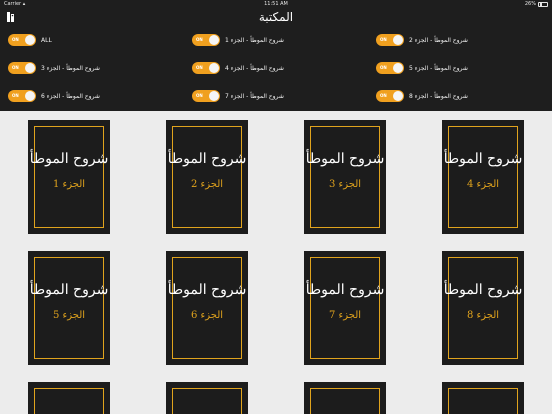  I want to click on book-cover-part-2: شروح الموطأ الجزء 2, so click(207, 177).